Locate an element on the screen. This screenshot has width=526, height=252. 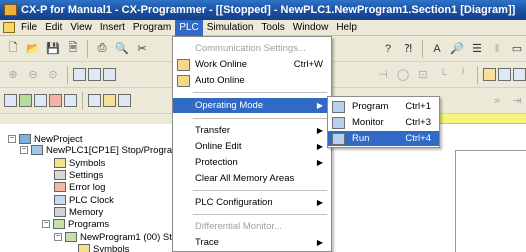
print-preview-icon: 🗎 is located at coordinates (73, 49).